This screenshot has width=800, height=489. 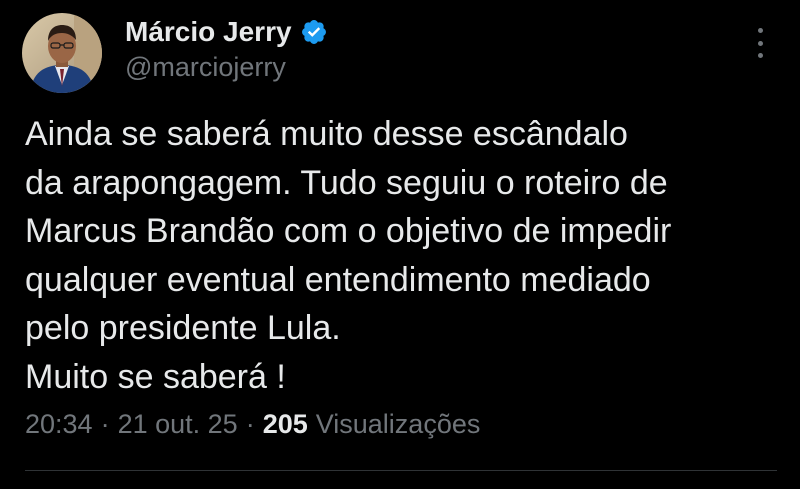 What do you see at coordinates (398, 424) in the screenshot?
I see `views-label: Visualizações` at bounding box center [398, 424].